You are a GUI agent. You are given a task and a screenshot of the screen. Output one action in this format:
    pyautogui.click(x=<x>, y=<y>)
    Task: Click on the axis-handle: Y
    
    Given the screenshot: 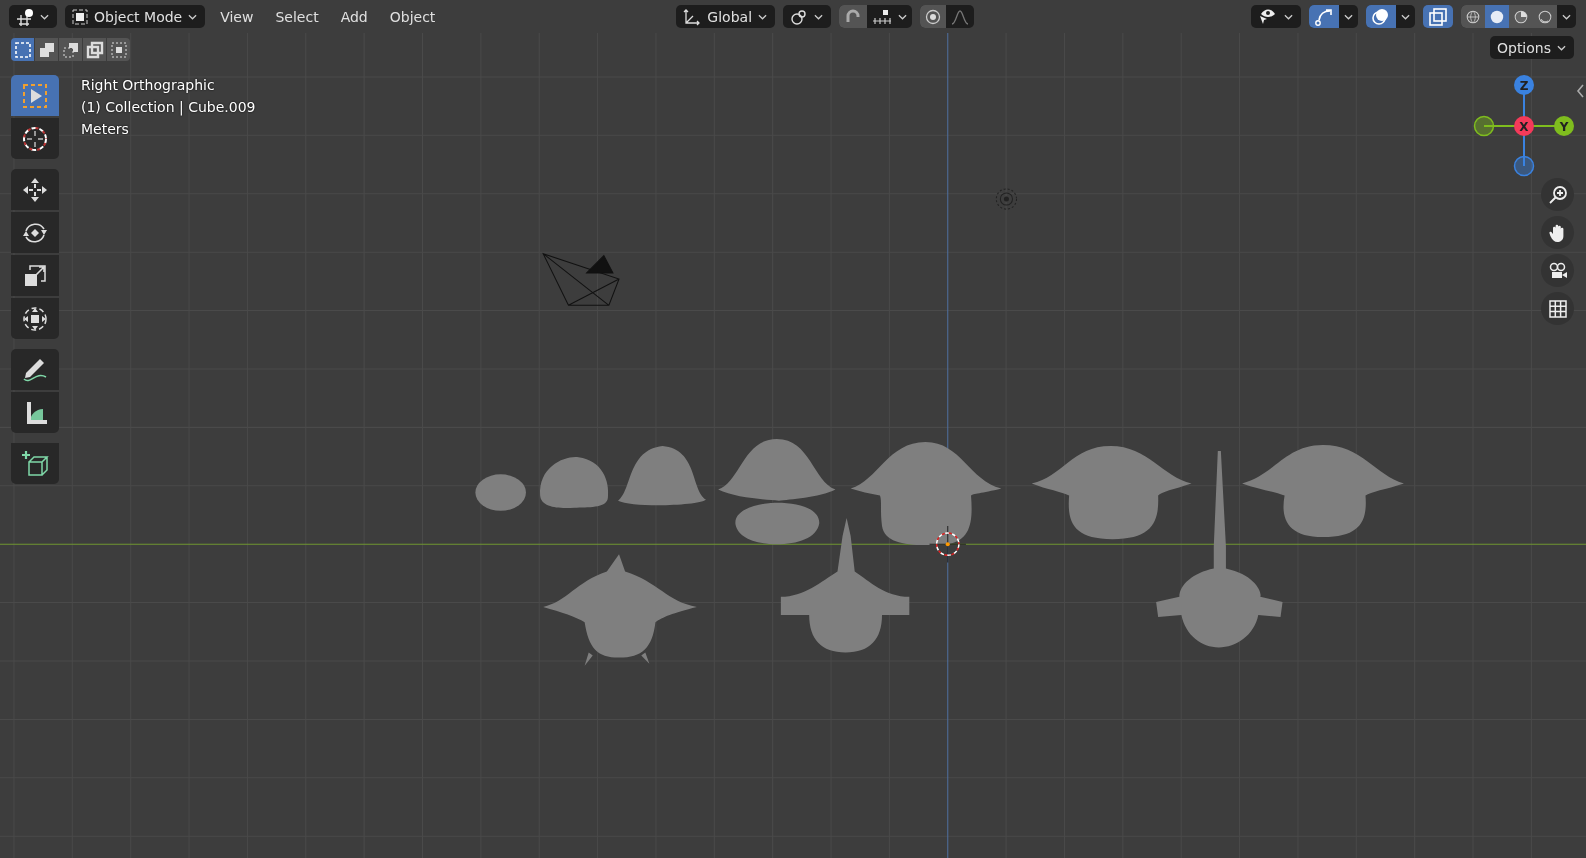 What is the action you would take?
    pyautogui.click(x=1564, y=126)
    